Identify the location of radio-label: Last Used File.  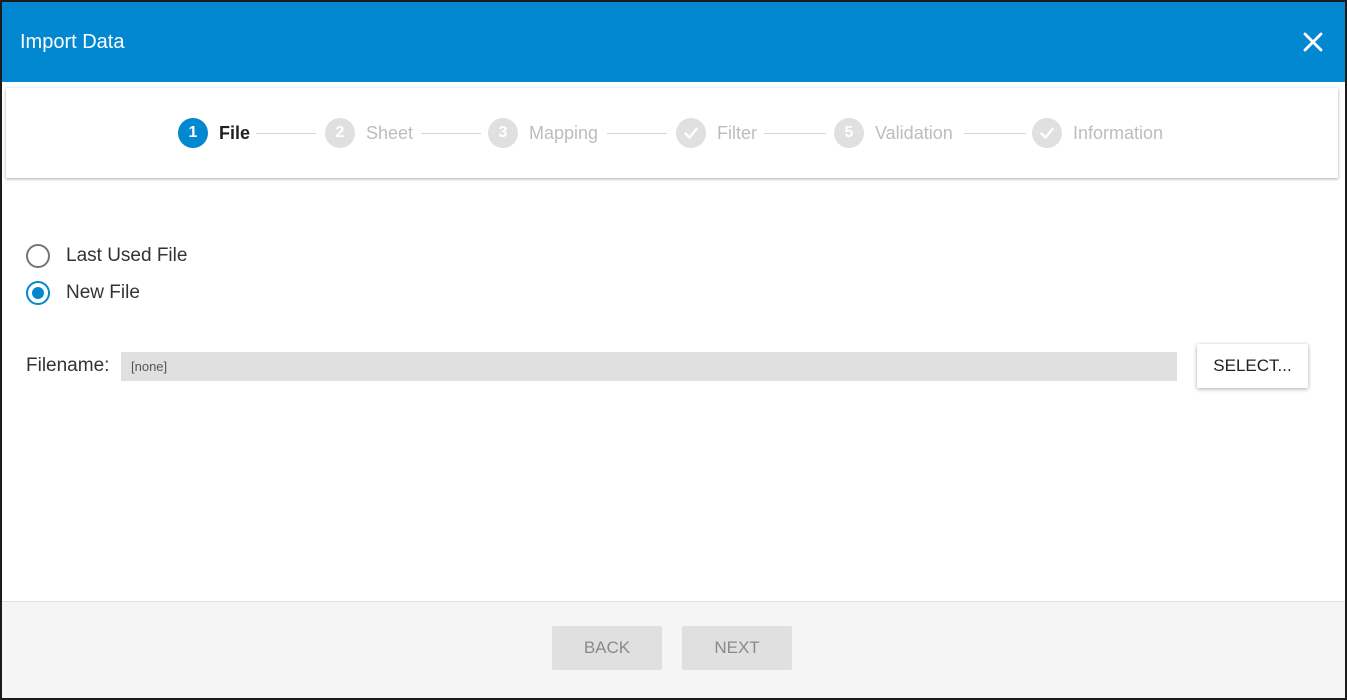
(127, 255).